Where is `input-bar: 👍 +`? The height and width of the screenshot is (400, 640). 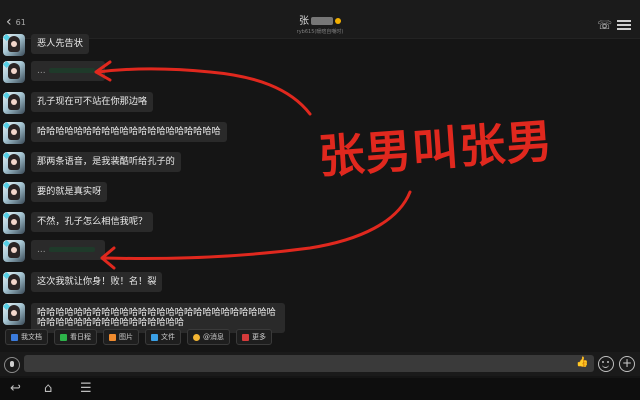
input-bar: 👍 + is located at coordinates (320, 364).